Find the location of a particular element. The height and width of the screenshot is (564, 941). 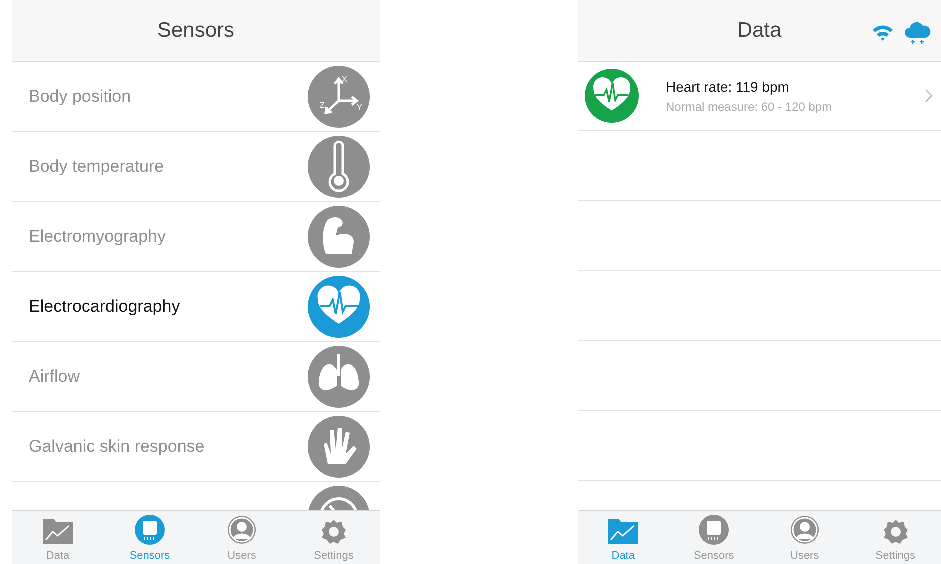

axis-label: X is located at coordinates (345, 79).